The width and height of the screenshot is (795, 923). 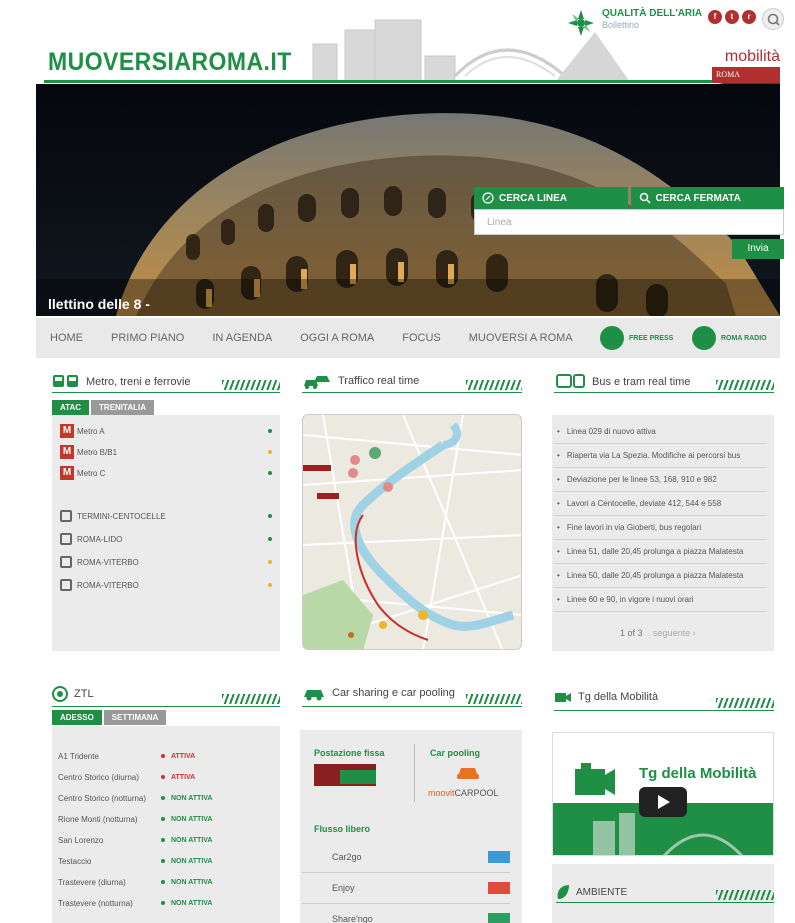 What do you see at coordinates (98, 819) in the screenshot?
I see `ztl-zone-name: Rione Monti (notturna)` at bounding box center [98, 819].